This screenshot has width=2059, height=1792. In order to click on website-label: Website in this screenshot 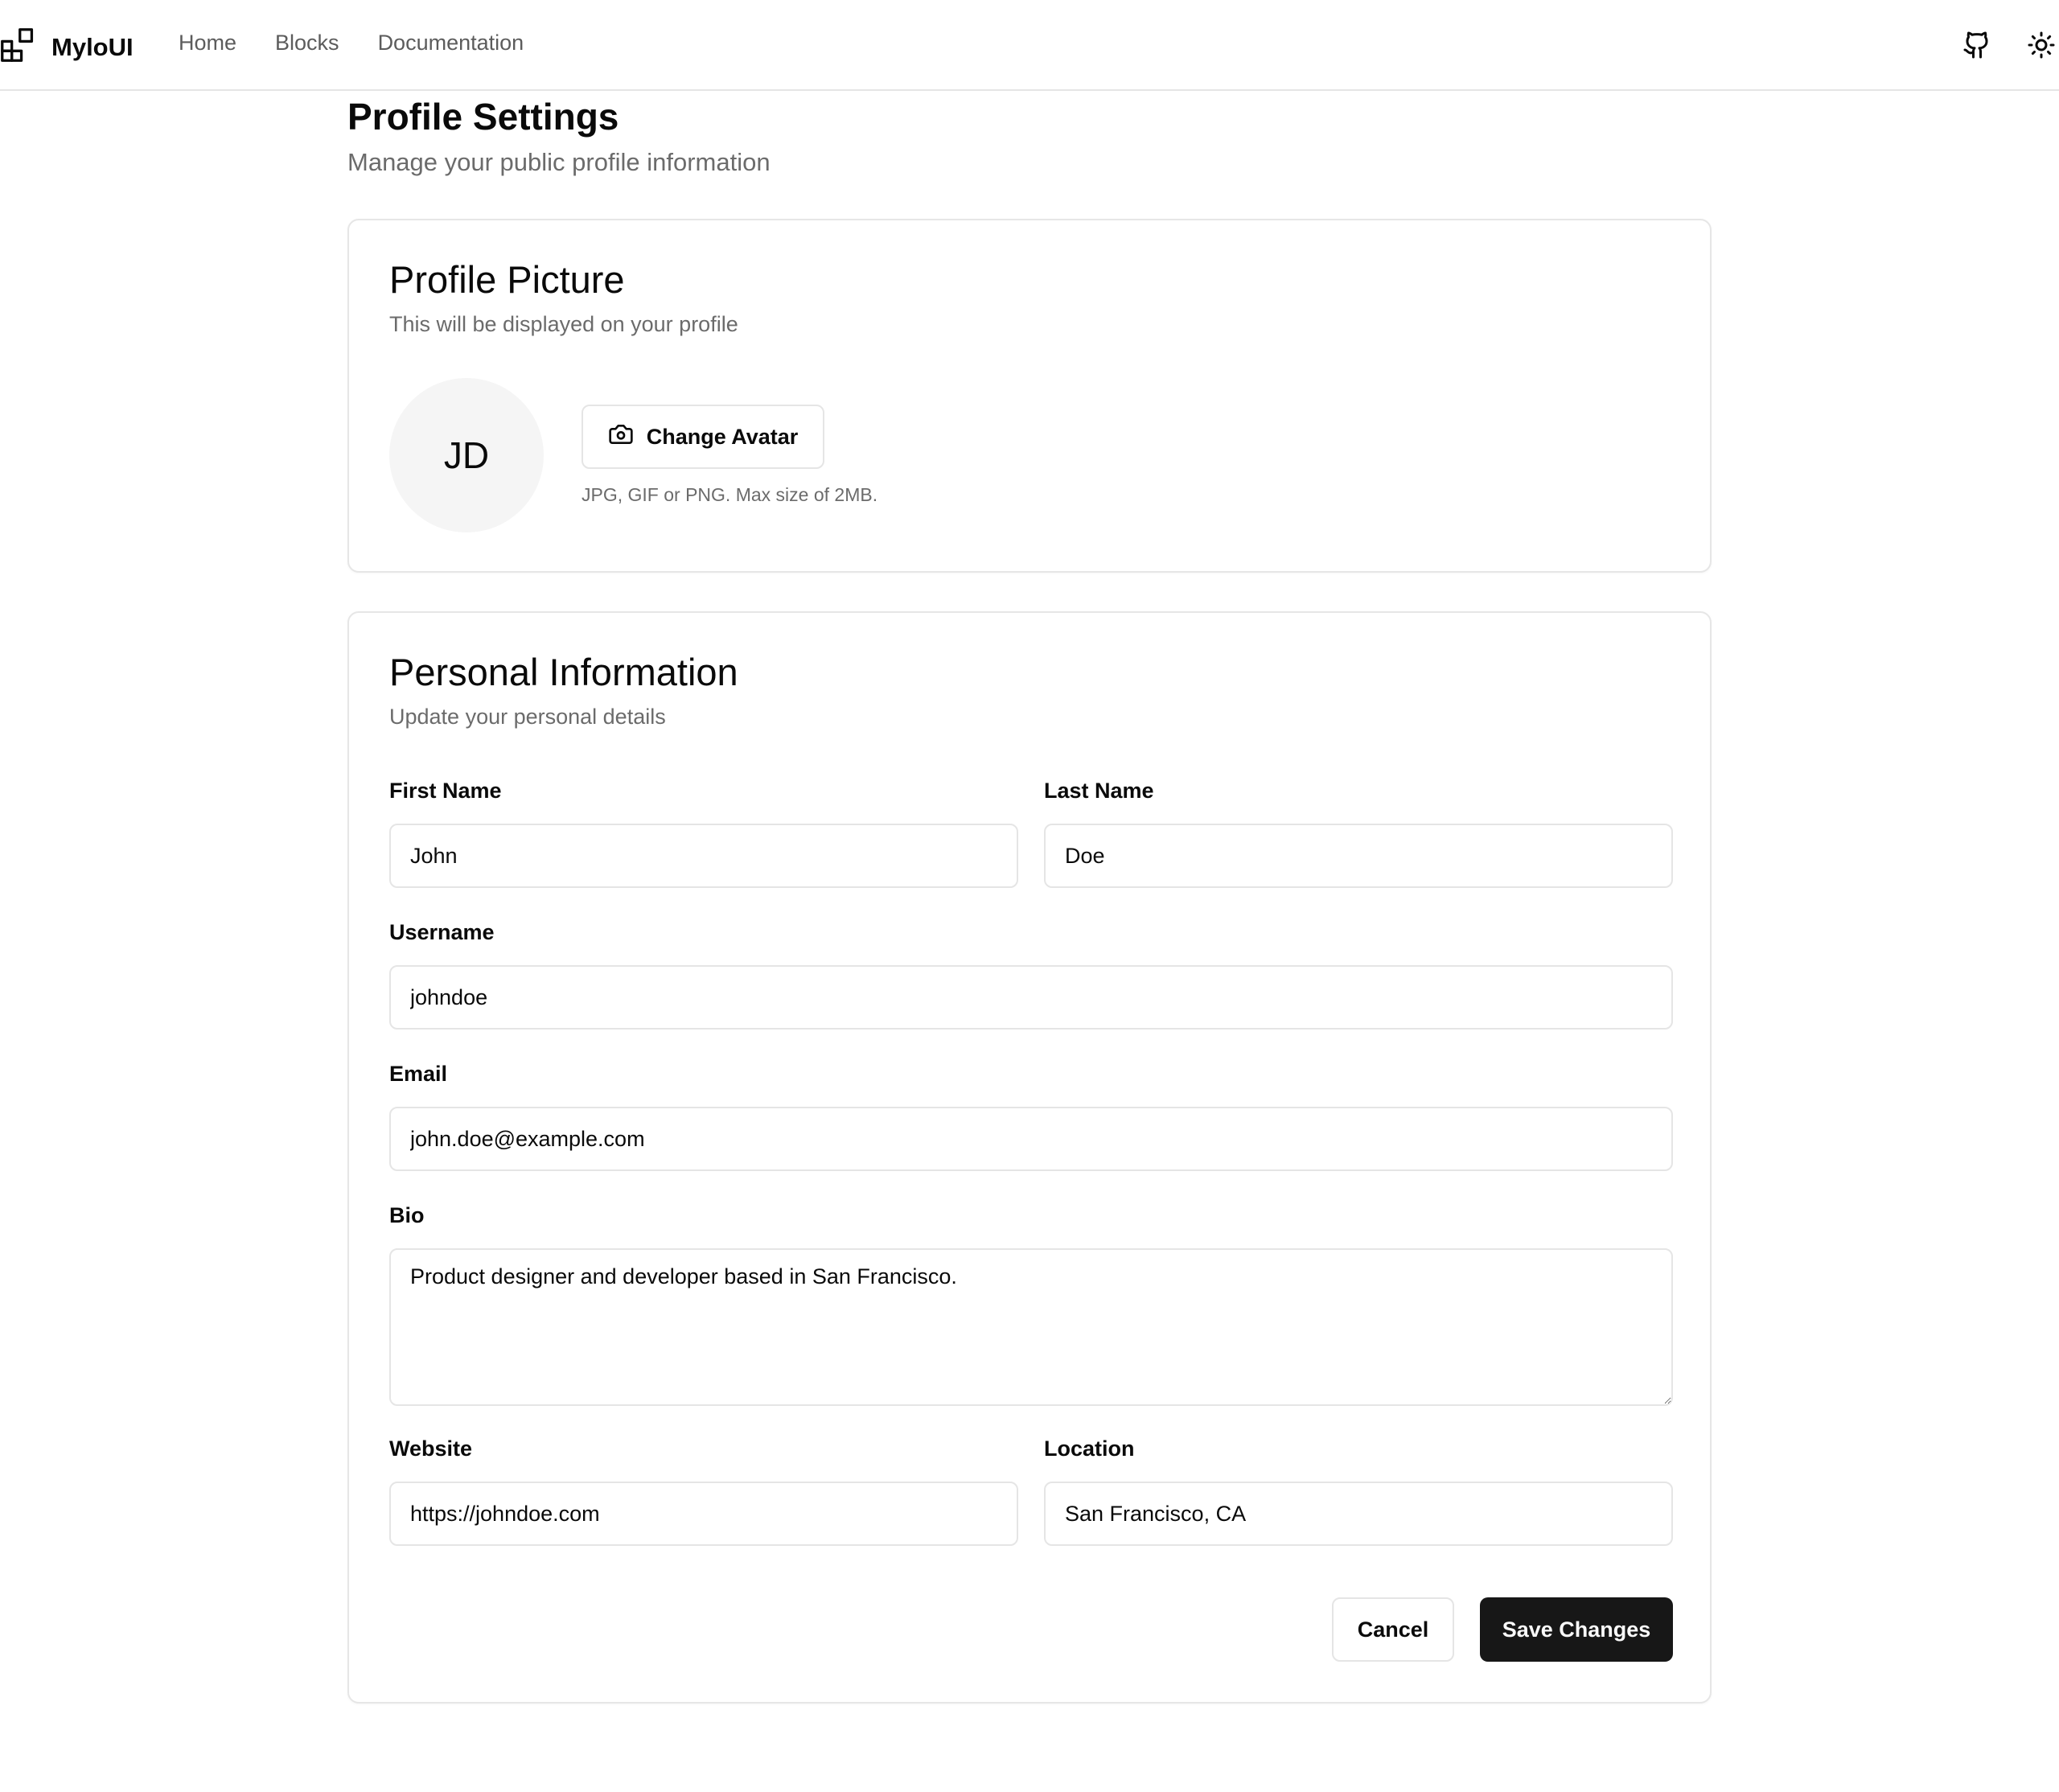, I will do `click(431, 1448)`.